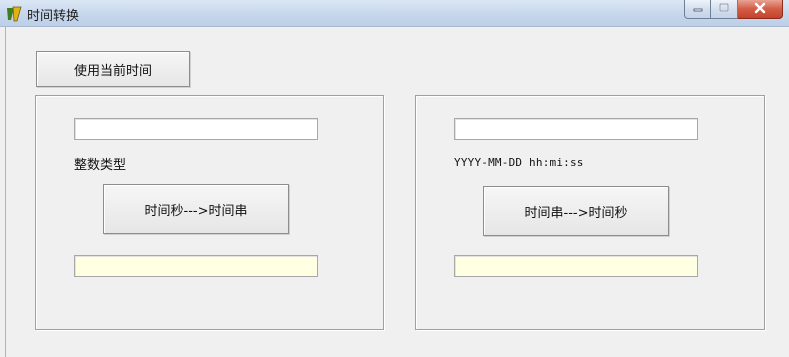  I want to click on integer-type-label: 整数类型, so click(100, 165).